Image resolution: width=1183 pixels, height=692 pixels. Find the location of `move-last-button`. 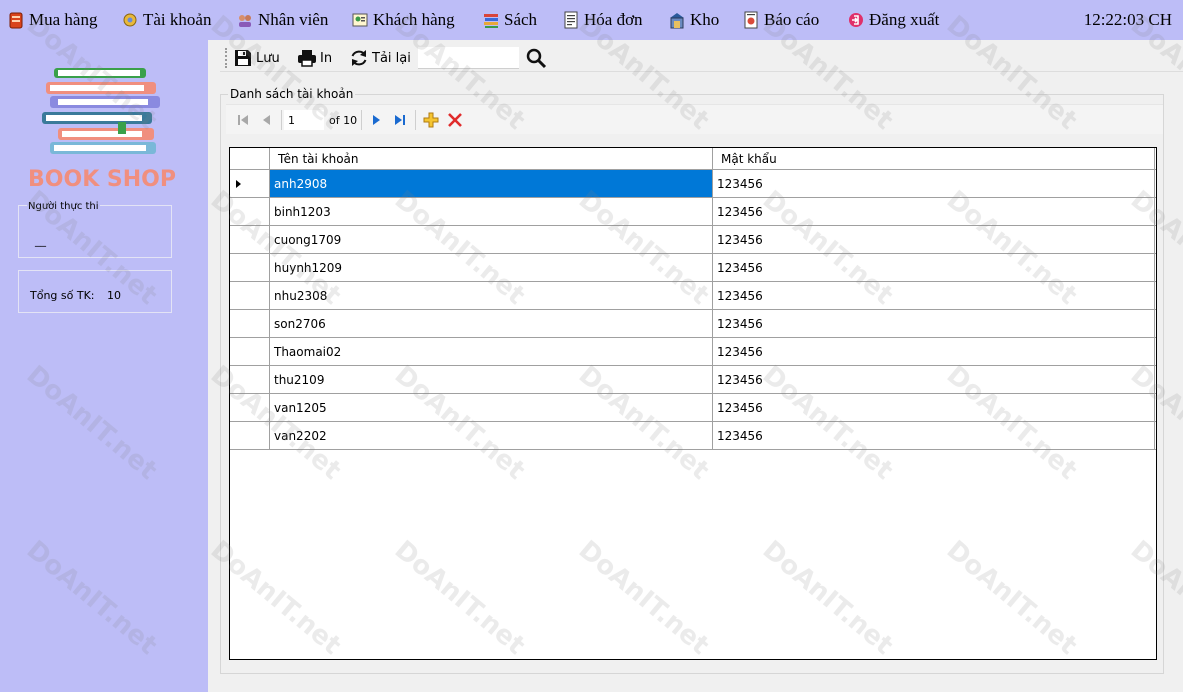

move-last-button is located at coordinates (400, 120).